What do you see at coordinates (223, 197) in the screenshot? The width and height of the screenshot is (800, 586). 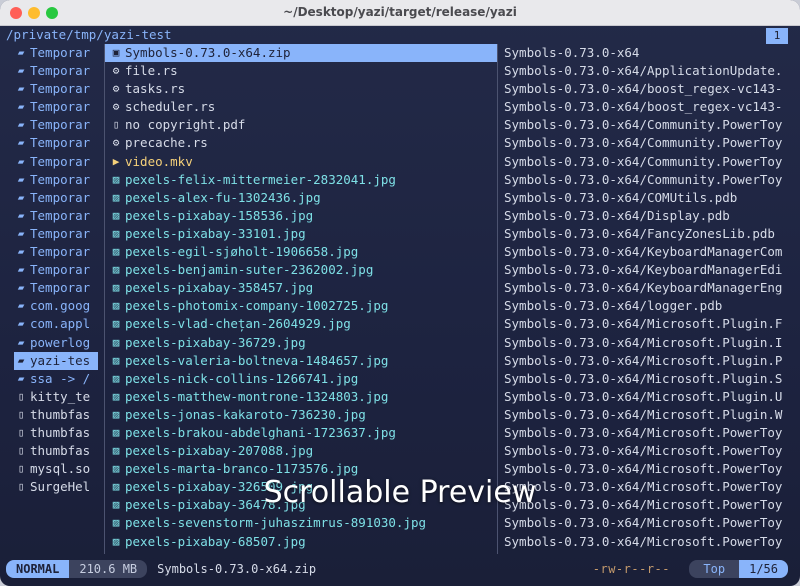 I see `item-name: pexels-alex-fu-1302436.jpg` at bounding box center [223, 197].